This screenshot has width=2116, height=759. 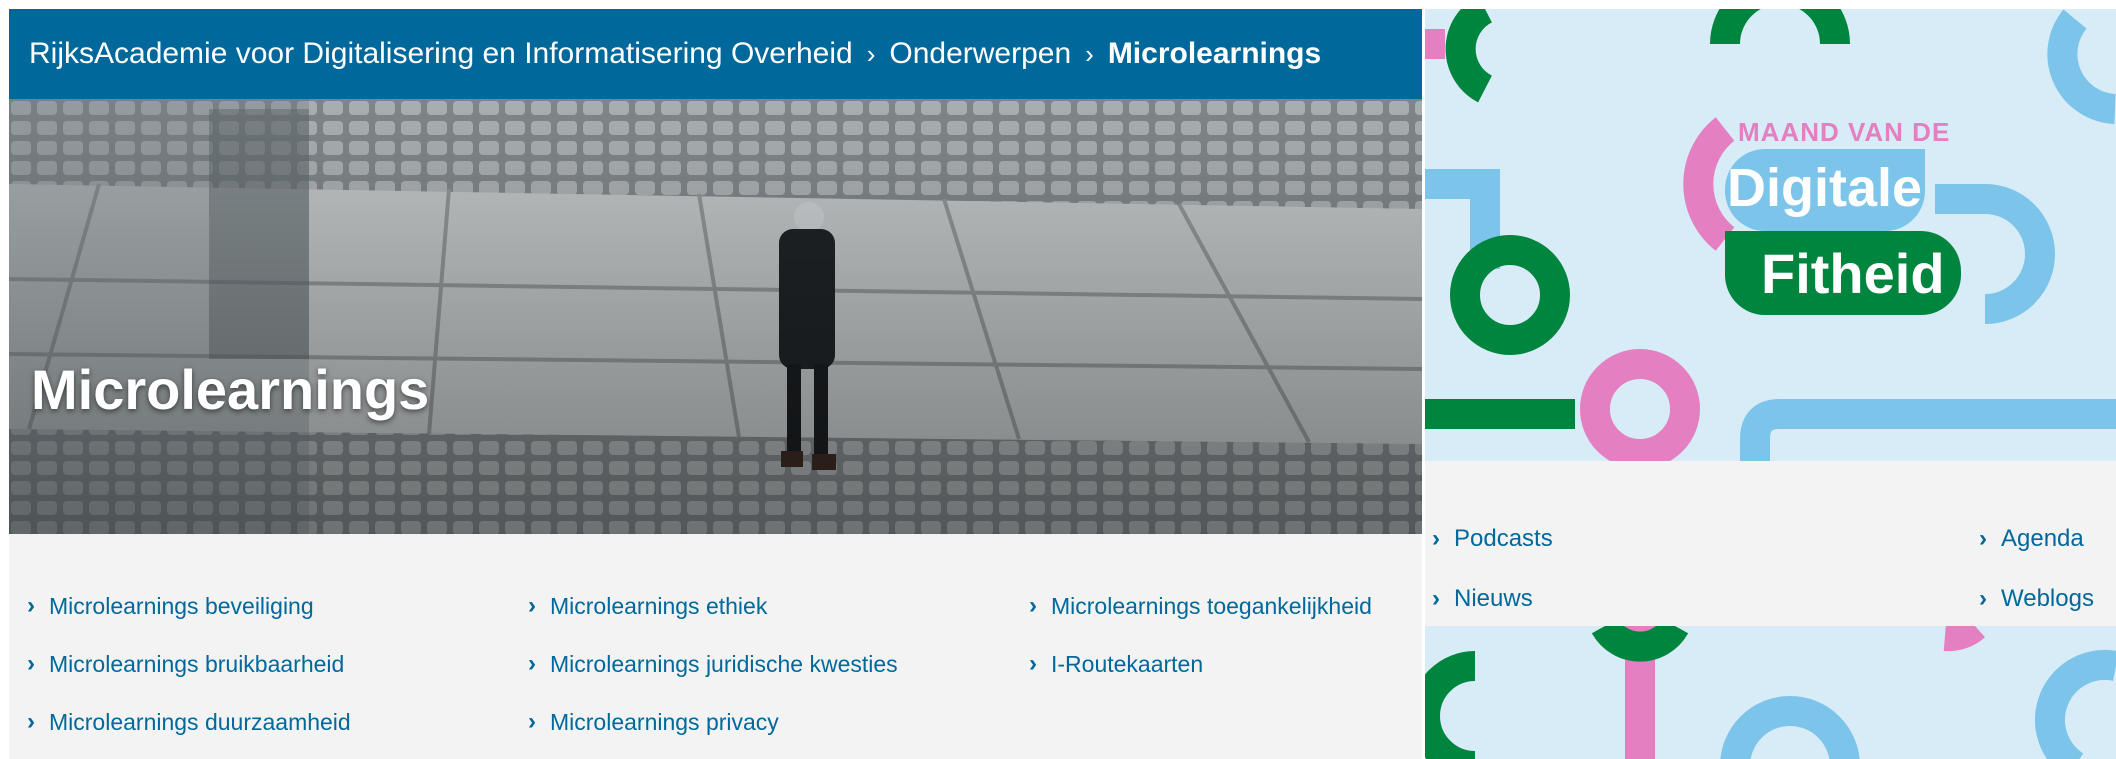 What do you see at coordinates (1770, 547) in the screenshot?
I see `quick-links-panel: › Podcasts › Agenda › Nieuws › Weblogs` at bounding box center [1770, 547].